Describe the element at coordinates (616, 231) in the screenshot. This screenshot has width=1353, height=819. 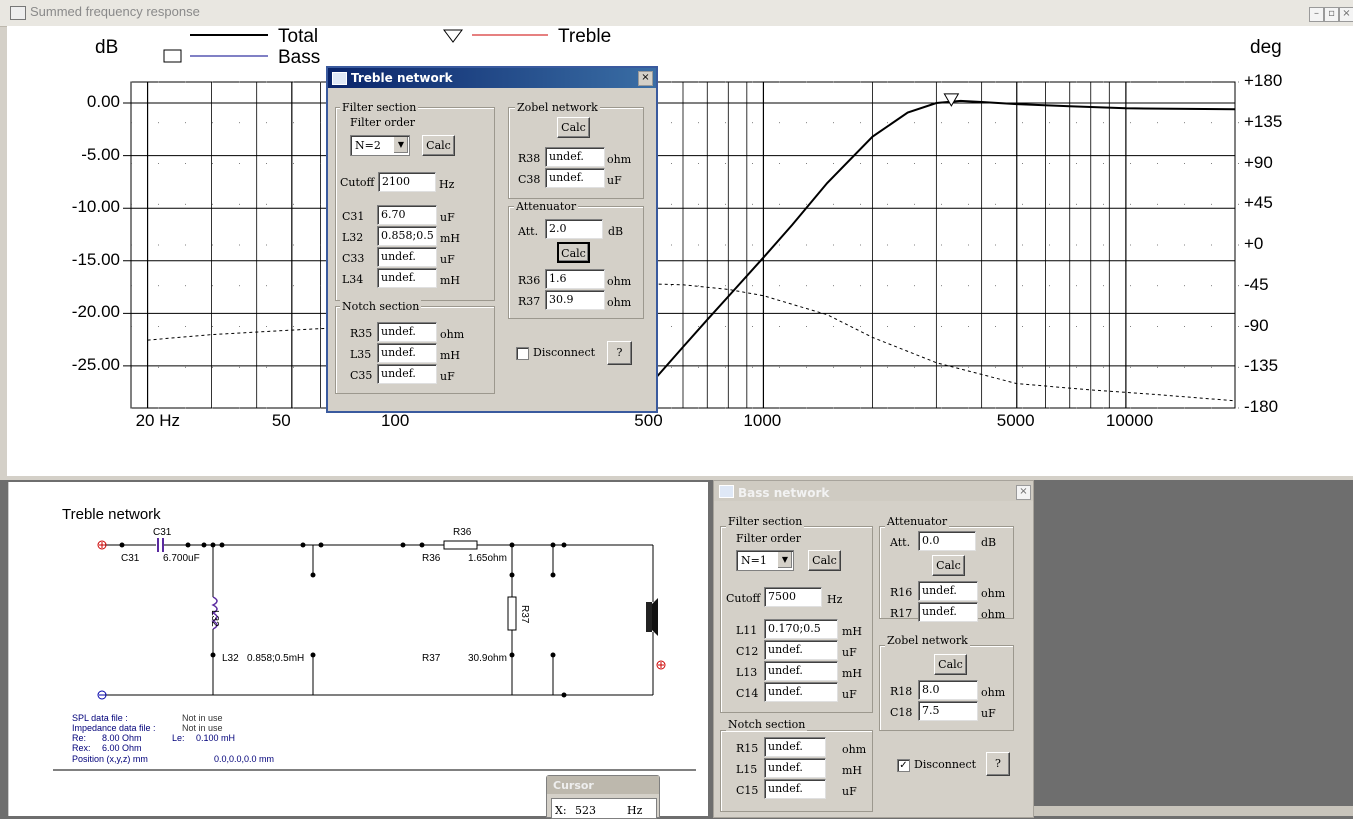
I see `treble-att-unit: dB` at that location.